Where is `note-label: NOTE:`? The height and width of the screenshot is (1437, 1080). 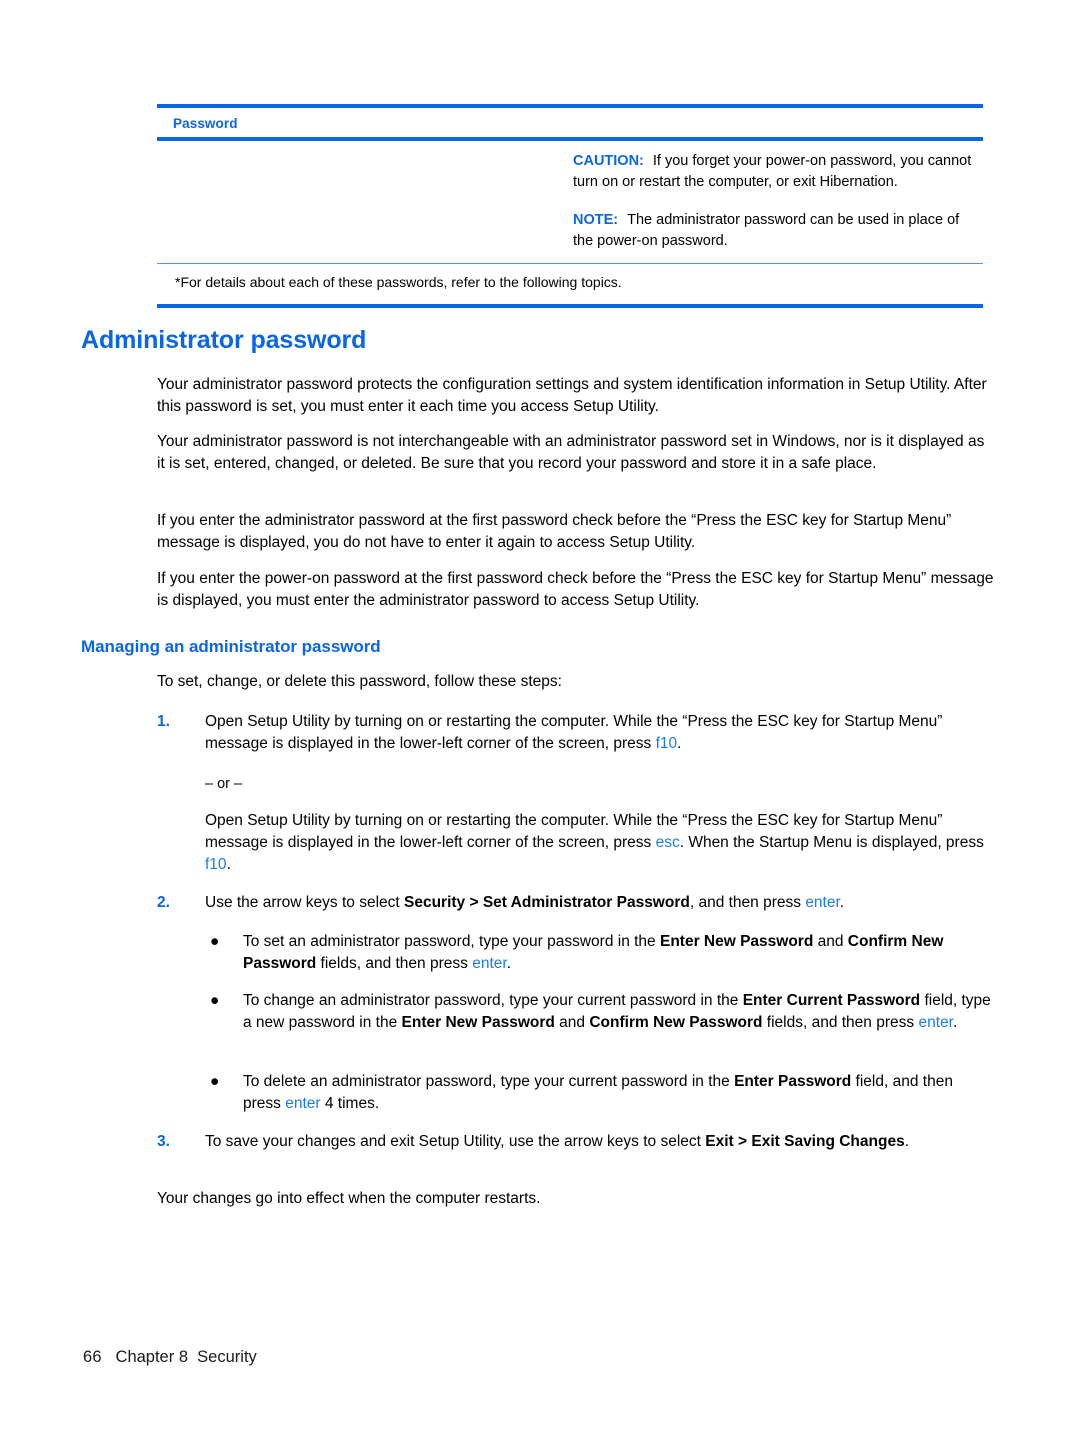 note-label: NOTE: is located at coordinates (596, 220).